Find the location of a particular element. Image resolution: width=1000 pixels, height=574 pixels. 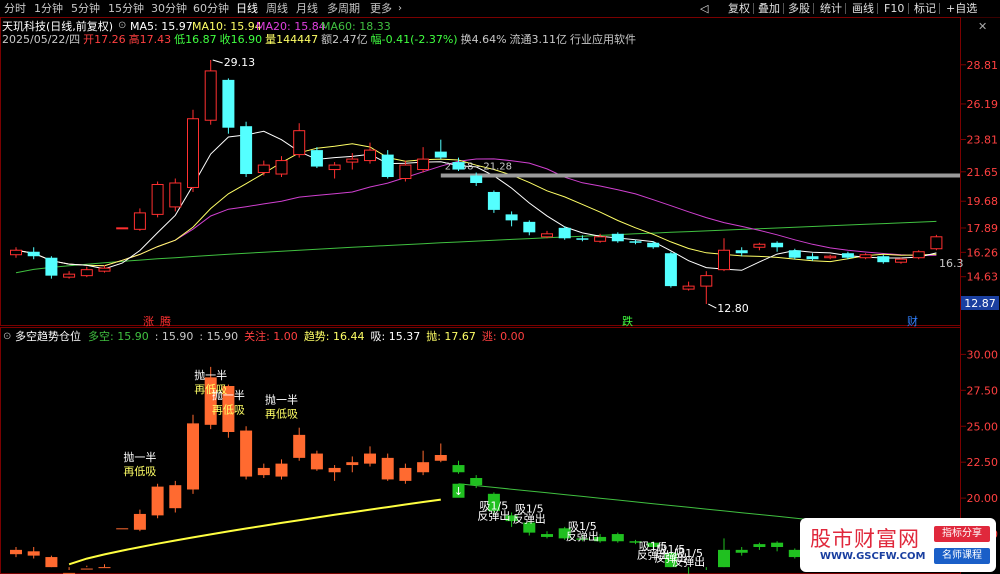

indicator-y-tick-label: 22.50 is located at coordinates (983, 462).